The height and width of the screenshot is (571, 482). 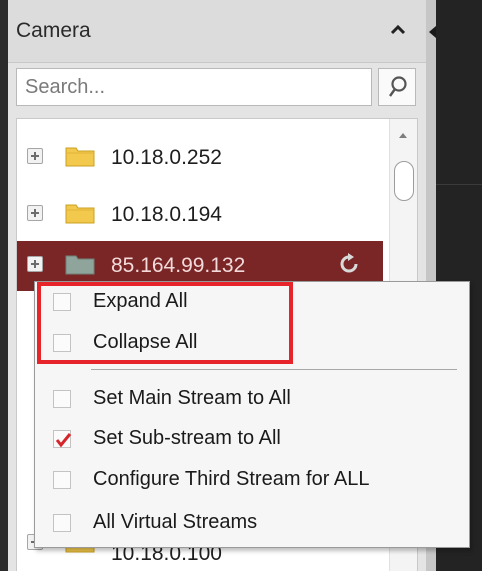 What do you see at coordinates (432, 32) in the screenshot?
I see `collapse-panel-icon` at bounding box center [432, 32].